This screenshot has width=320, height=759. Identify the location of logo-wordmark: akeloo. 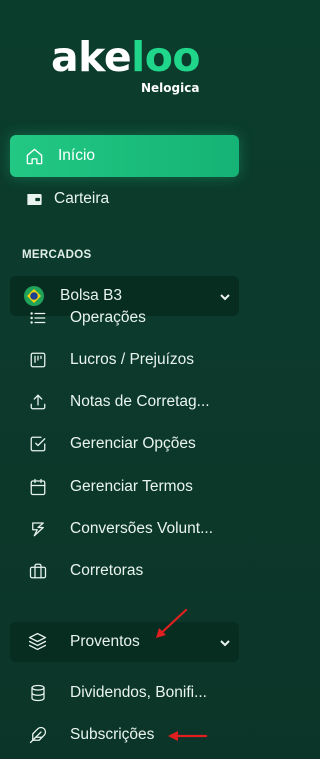
(126, 57).